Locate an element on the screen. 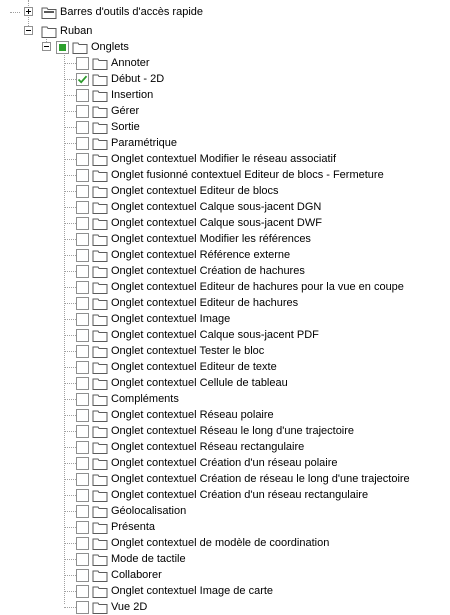 The width and height of the screenshot is (450, 615). tree-item-ribbon: Ruban is located at coordinates (65, 31).